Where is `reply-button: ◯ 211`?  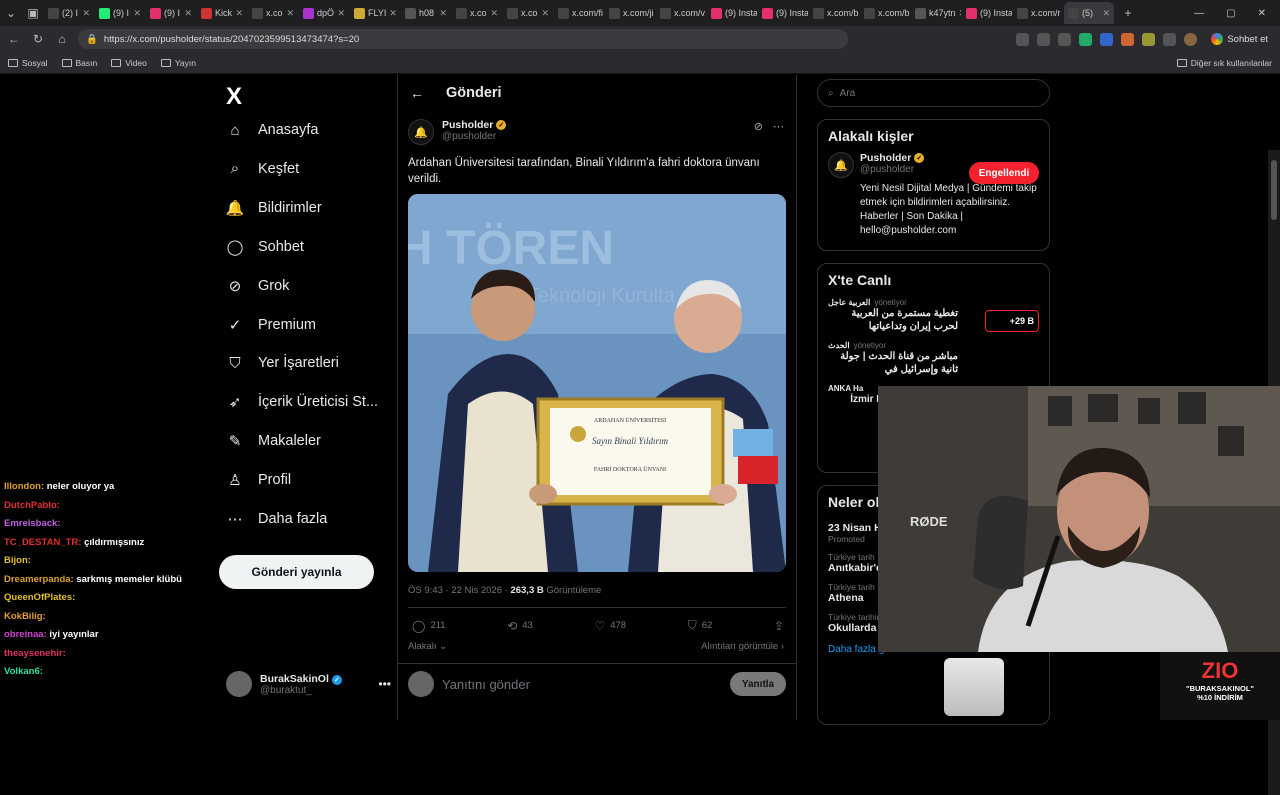
reply-button: ◯ 211 is located at coordinates (429, 625).